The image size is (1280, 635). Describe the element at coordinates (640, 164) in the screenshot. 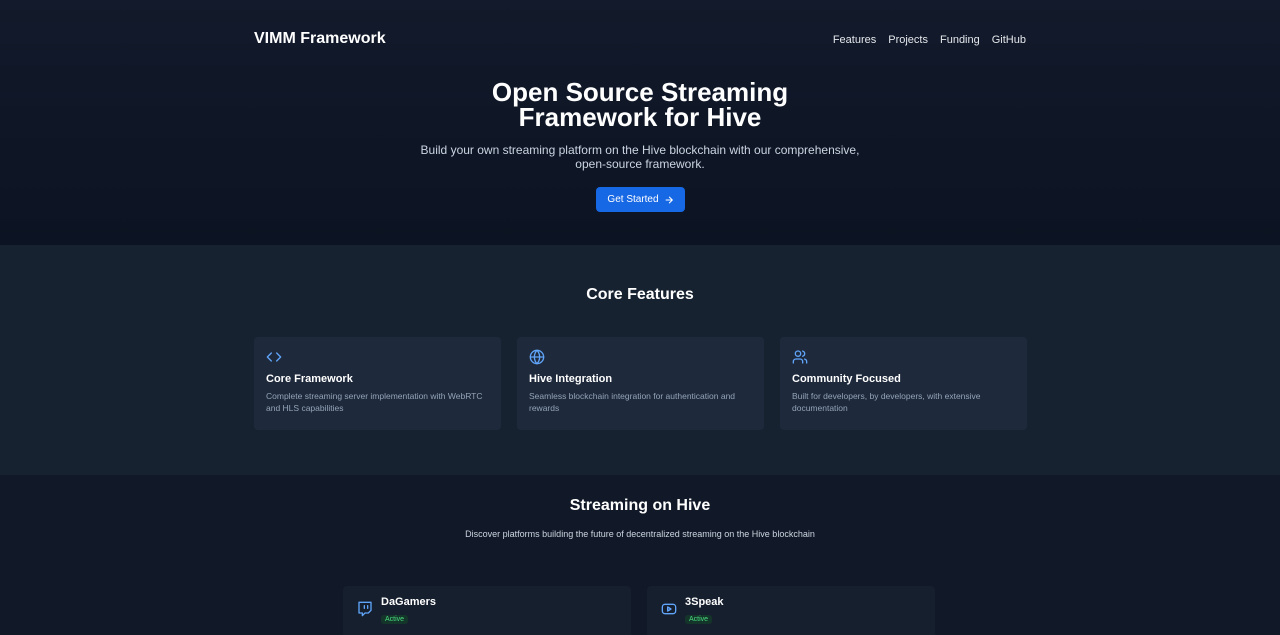

I see `hero-subtitle-line-2: open-source framework.` at that location.